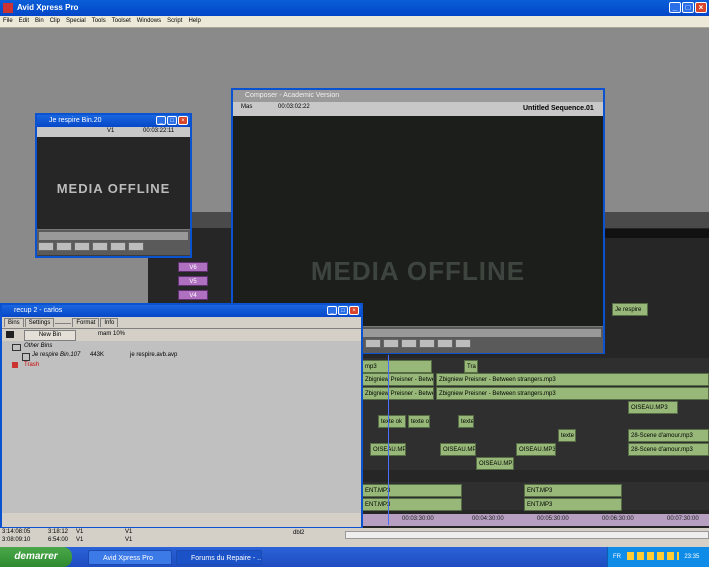 Image resolution: width=709 pixels, height=567 pixels. Describe the element at coordinates (398, 393) in the screenshot. I see `clip-zb3: Zbigniew Preisner - Between st` at that location.